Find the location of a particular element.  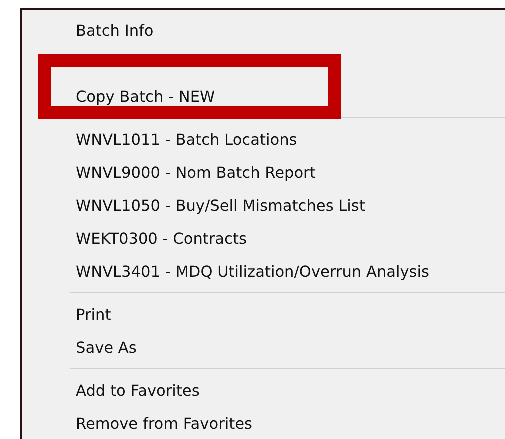

menu-item: WNVL1050 - Buy/Sell Mismatches List is located at coordinates (263, 205).